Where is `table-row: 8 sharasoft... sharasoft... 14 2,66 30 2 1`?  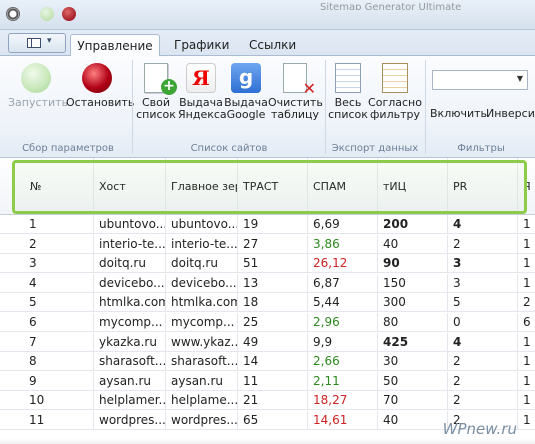 table-row: 8 sharasoft... sharasoft... 14 2,66 30 2 1 is located at coordinates (267, 362).